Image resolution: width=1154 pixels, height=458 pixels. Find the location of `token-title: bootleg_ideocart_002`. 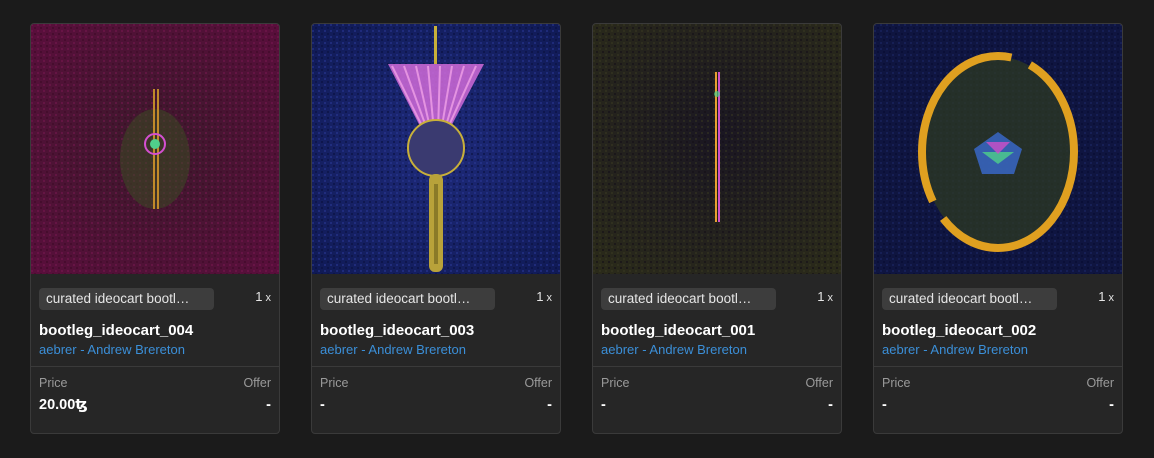

token-title: bootleg_ideocart_002 is located at coordinates (959, 330).